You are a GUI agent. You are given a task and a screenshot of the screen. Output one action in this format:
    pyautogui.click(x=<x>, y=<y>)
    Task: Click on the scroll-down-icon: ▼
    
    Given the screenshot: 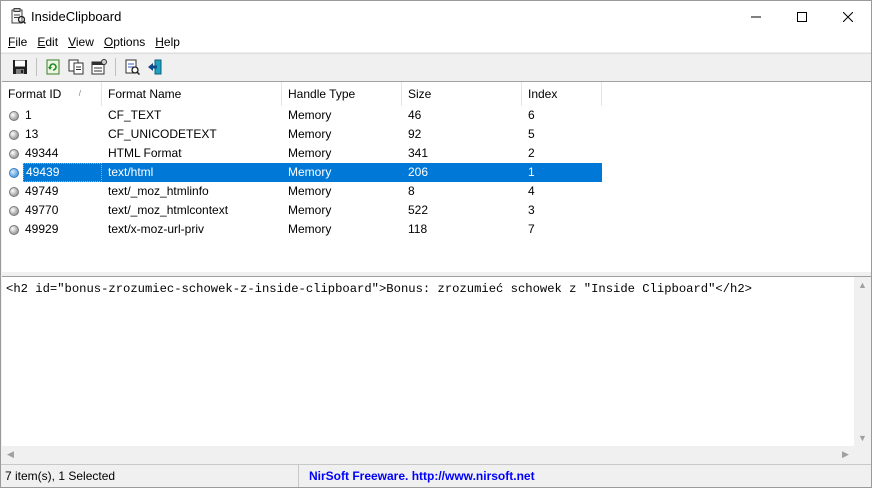 What is the action you would take?
    pyautogui.click(x=862, y=438)
    